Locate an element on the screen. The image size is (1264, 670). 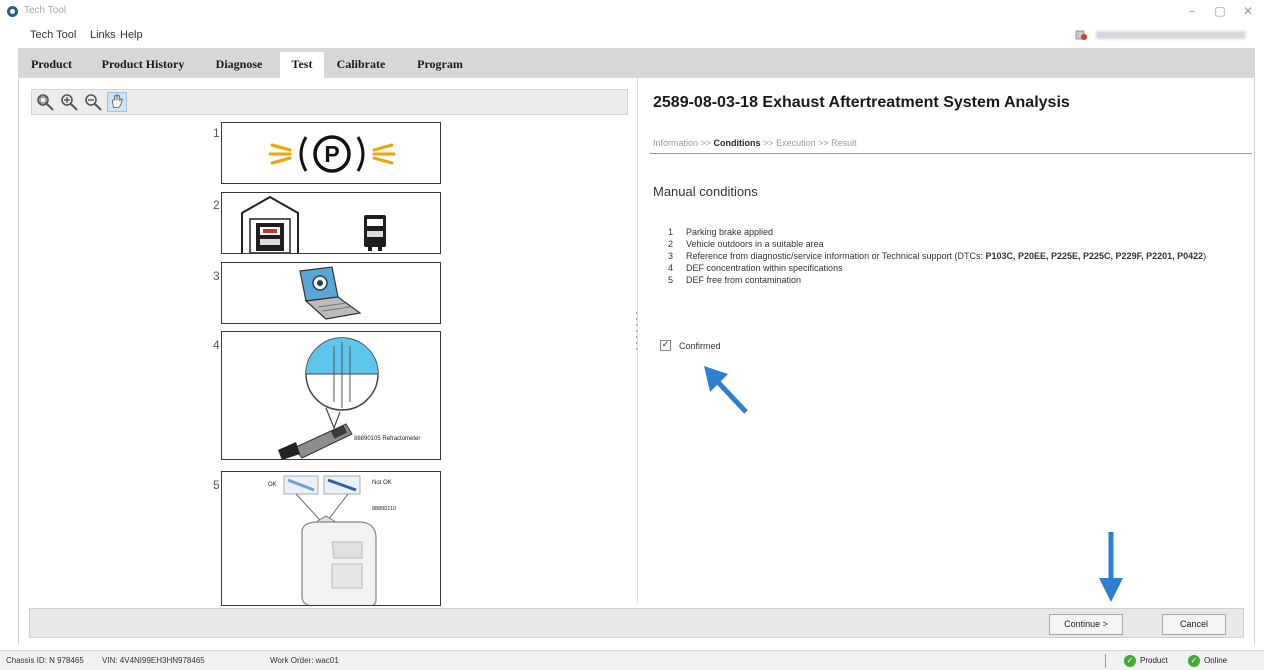
user-alert-icon is located at coordinates (1081, 35).